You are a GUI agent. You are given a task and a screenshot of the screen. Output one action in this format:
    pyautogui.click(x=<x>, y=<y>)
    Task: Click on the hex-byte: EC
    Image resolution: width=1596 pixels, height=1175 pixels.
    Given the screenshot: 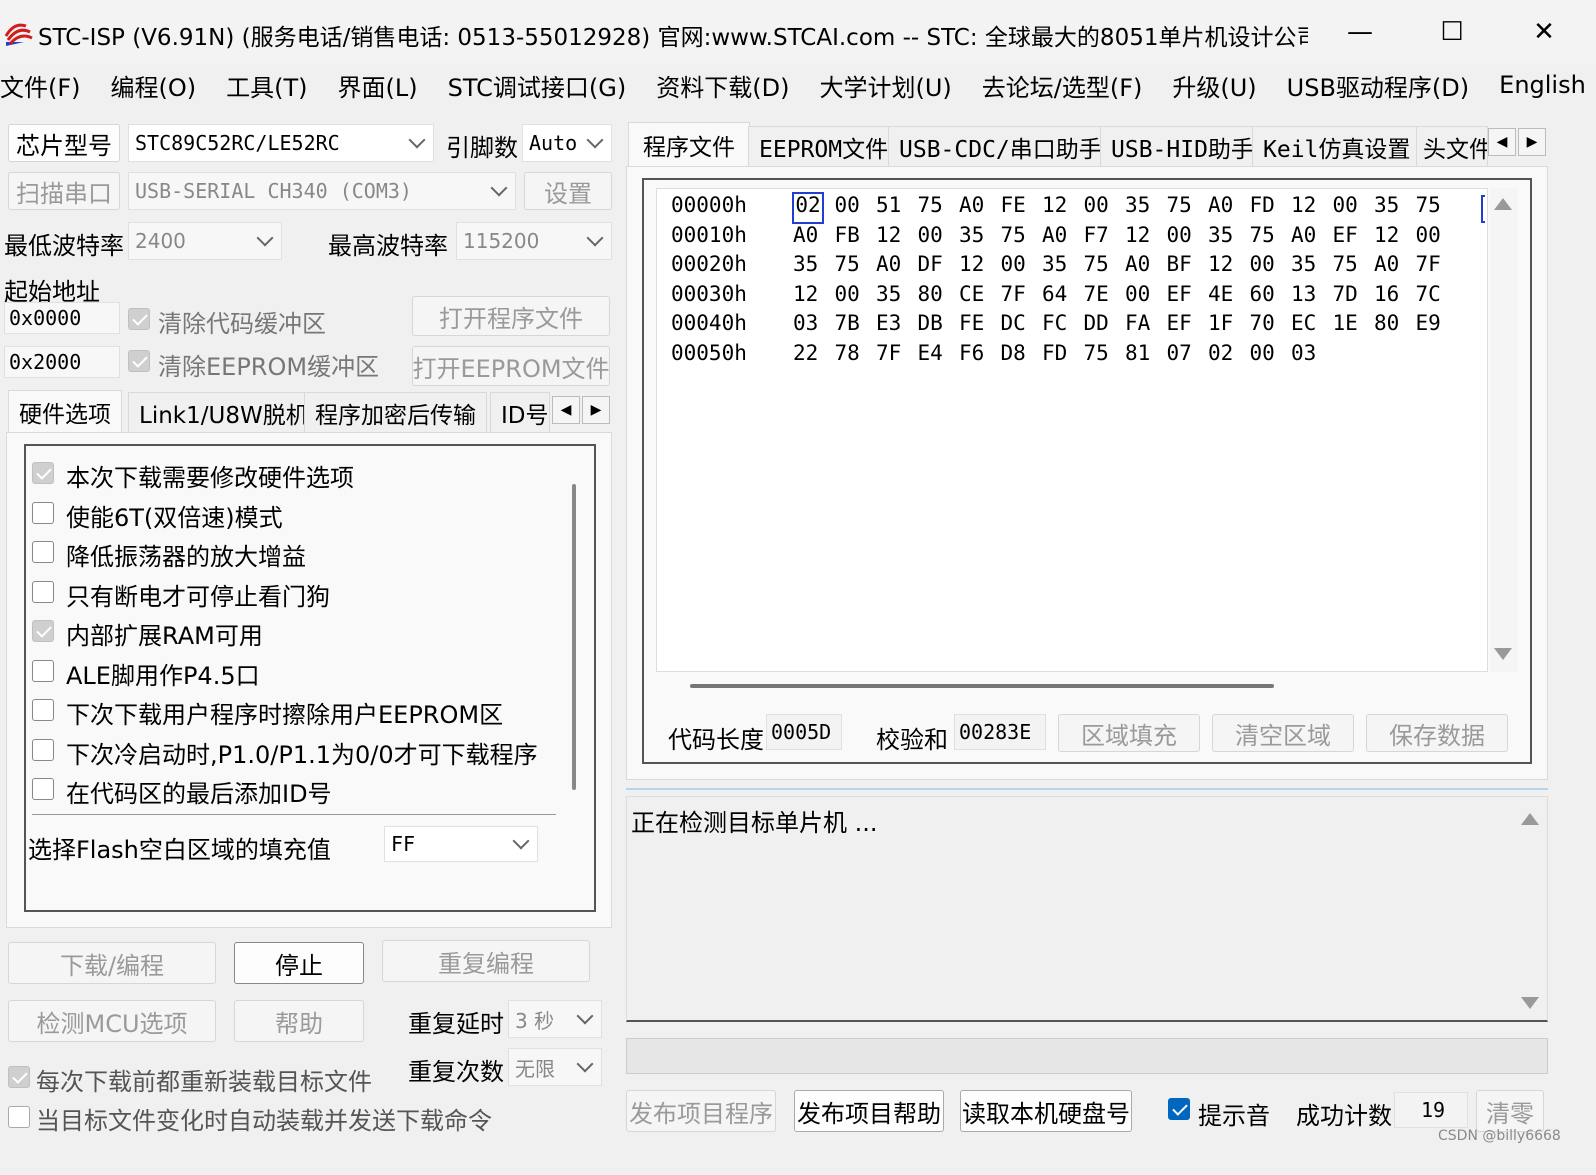 What is the action you would take?
    pyautogui.click(x=1312, y=326)
    